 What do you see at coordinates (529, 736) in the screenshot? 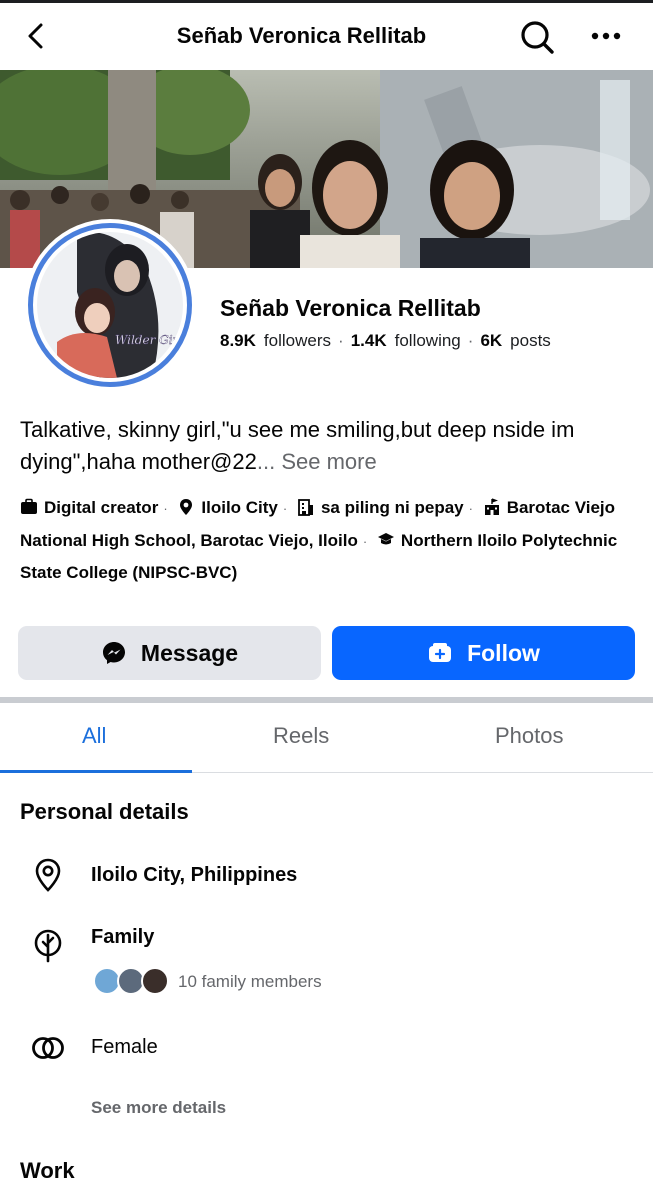
I see `tab-photos: Photos` at bounding box center [529, 736].